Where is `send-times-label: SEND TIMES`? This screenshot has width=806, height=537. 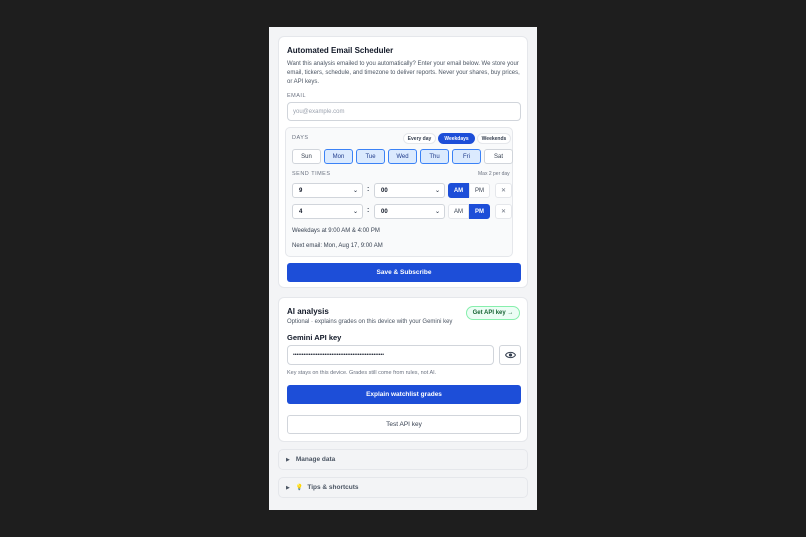
send-times-label: SEND TIMES is located at coordinates (311, 174).